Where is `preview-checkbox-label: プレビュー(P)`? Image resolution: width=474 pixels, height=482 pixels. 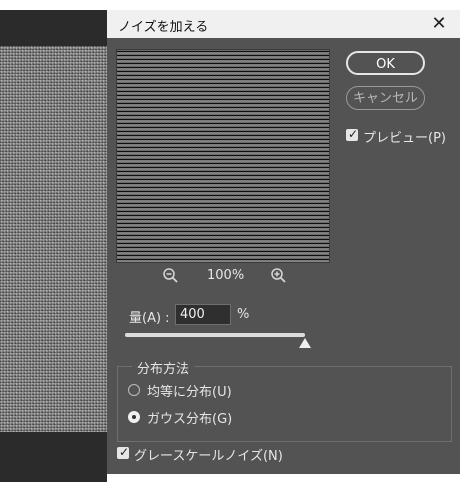
preview-checkbox-label: プレビュー(P) is located at coordinates (404, 138).